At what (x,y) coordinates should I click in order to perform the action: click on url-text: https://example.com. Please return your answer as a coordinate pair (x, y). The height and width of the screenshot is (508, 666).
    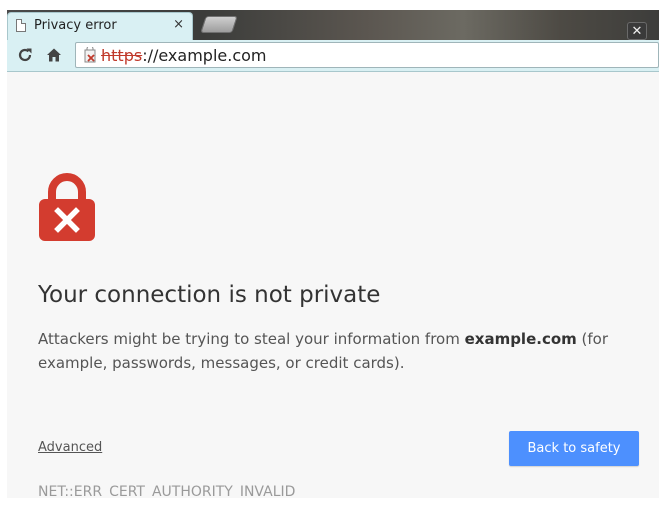
    Looking at the image, I should click on (183, 55).